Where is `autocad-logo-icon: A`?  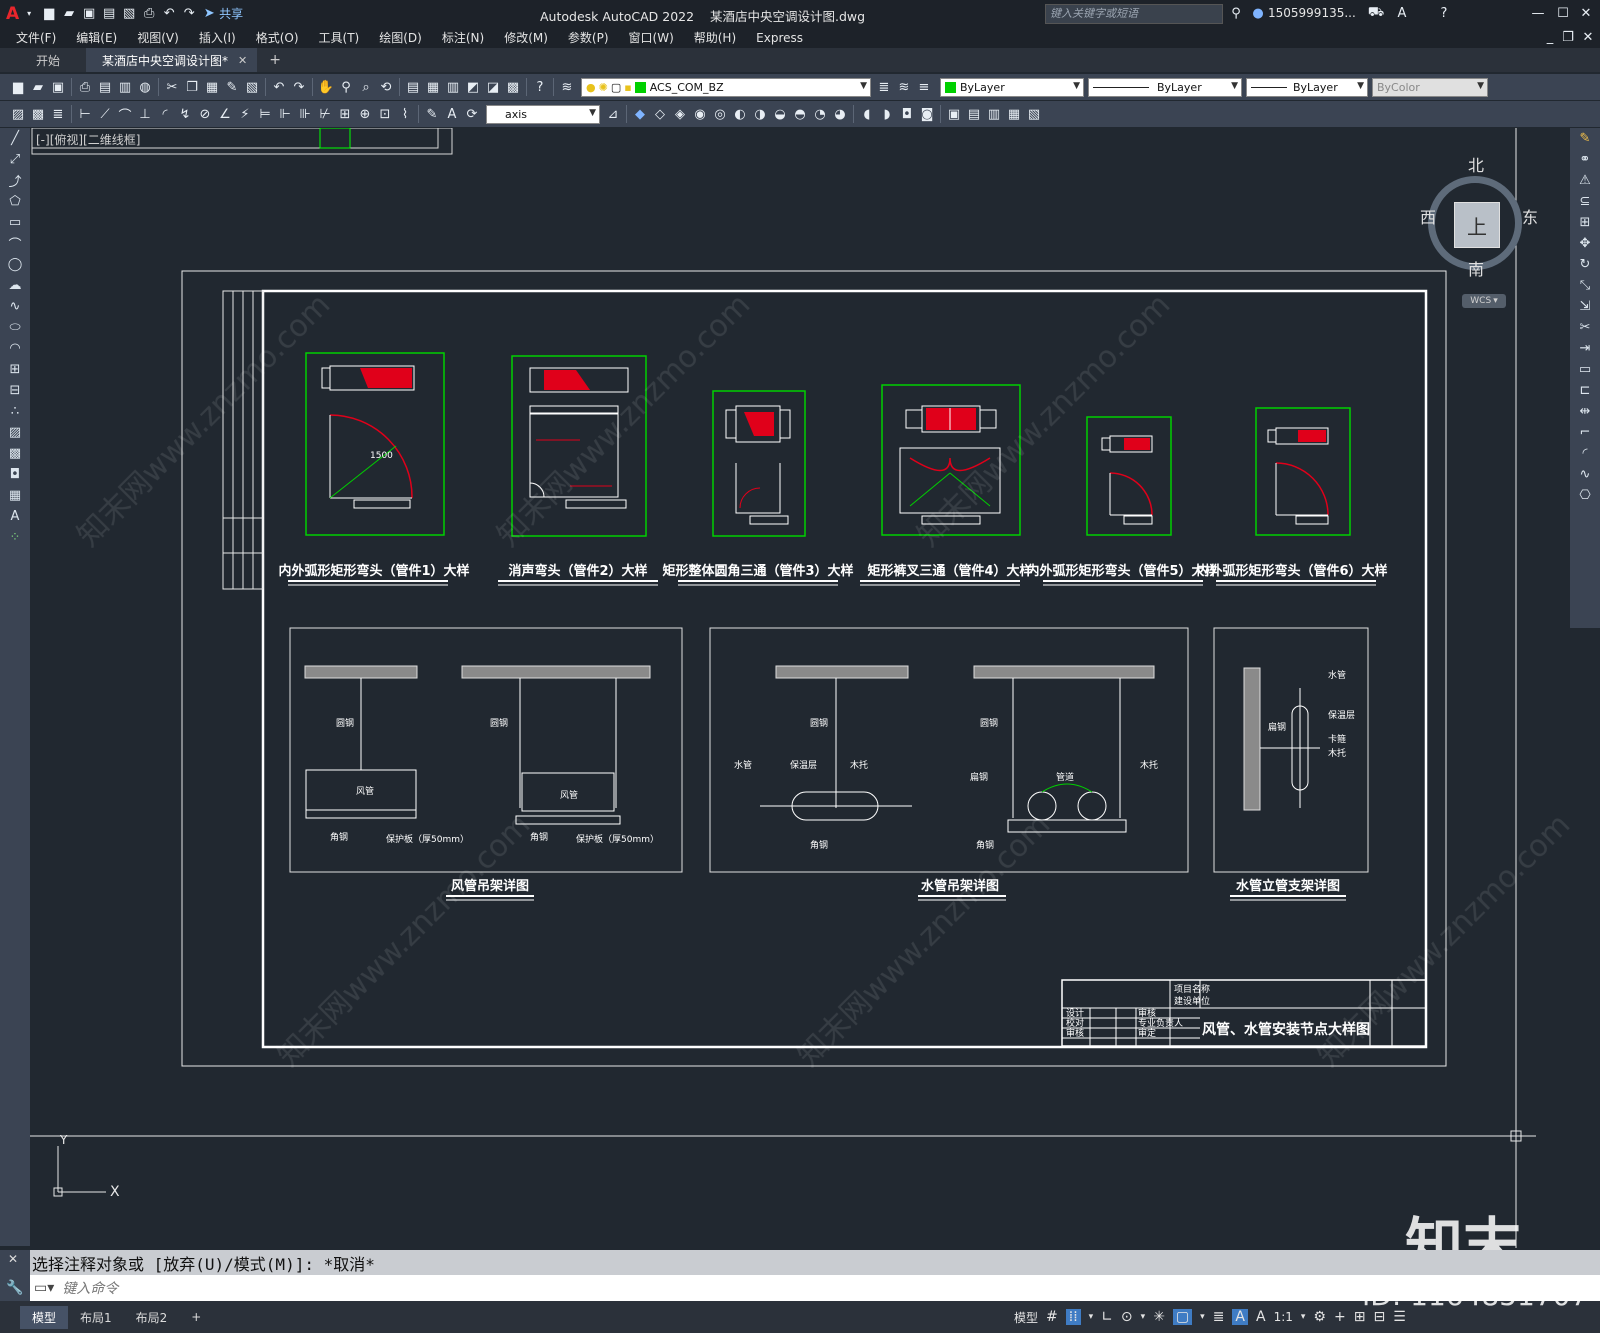
autocad-logo-icon: A is located at coordinates (12, 14).